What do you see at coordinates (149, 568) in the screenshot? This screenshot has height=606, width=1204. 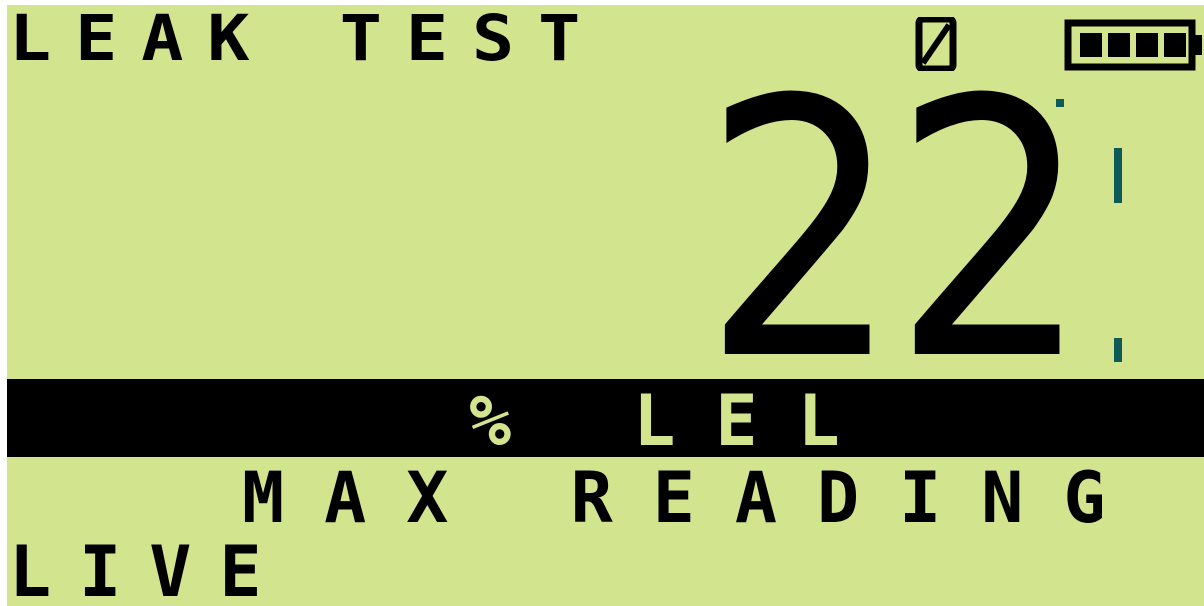 I see `live-indicator: LIVE` at bounding box center [149, 568].